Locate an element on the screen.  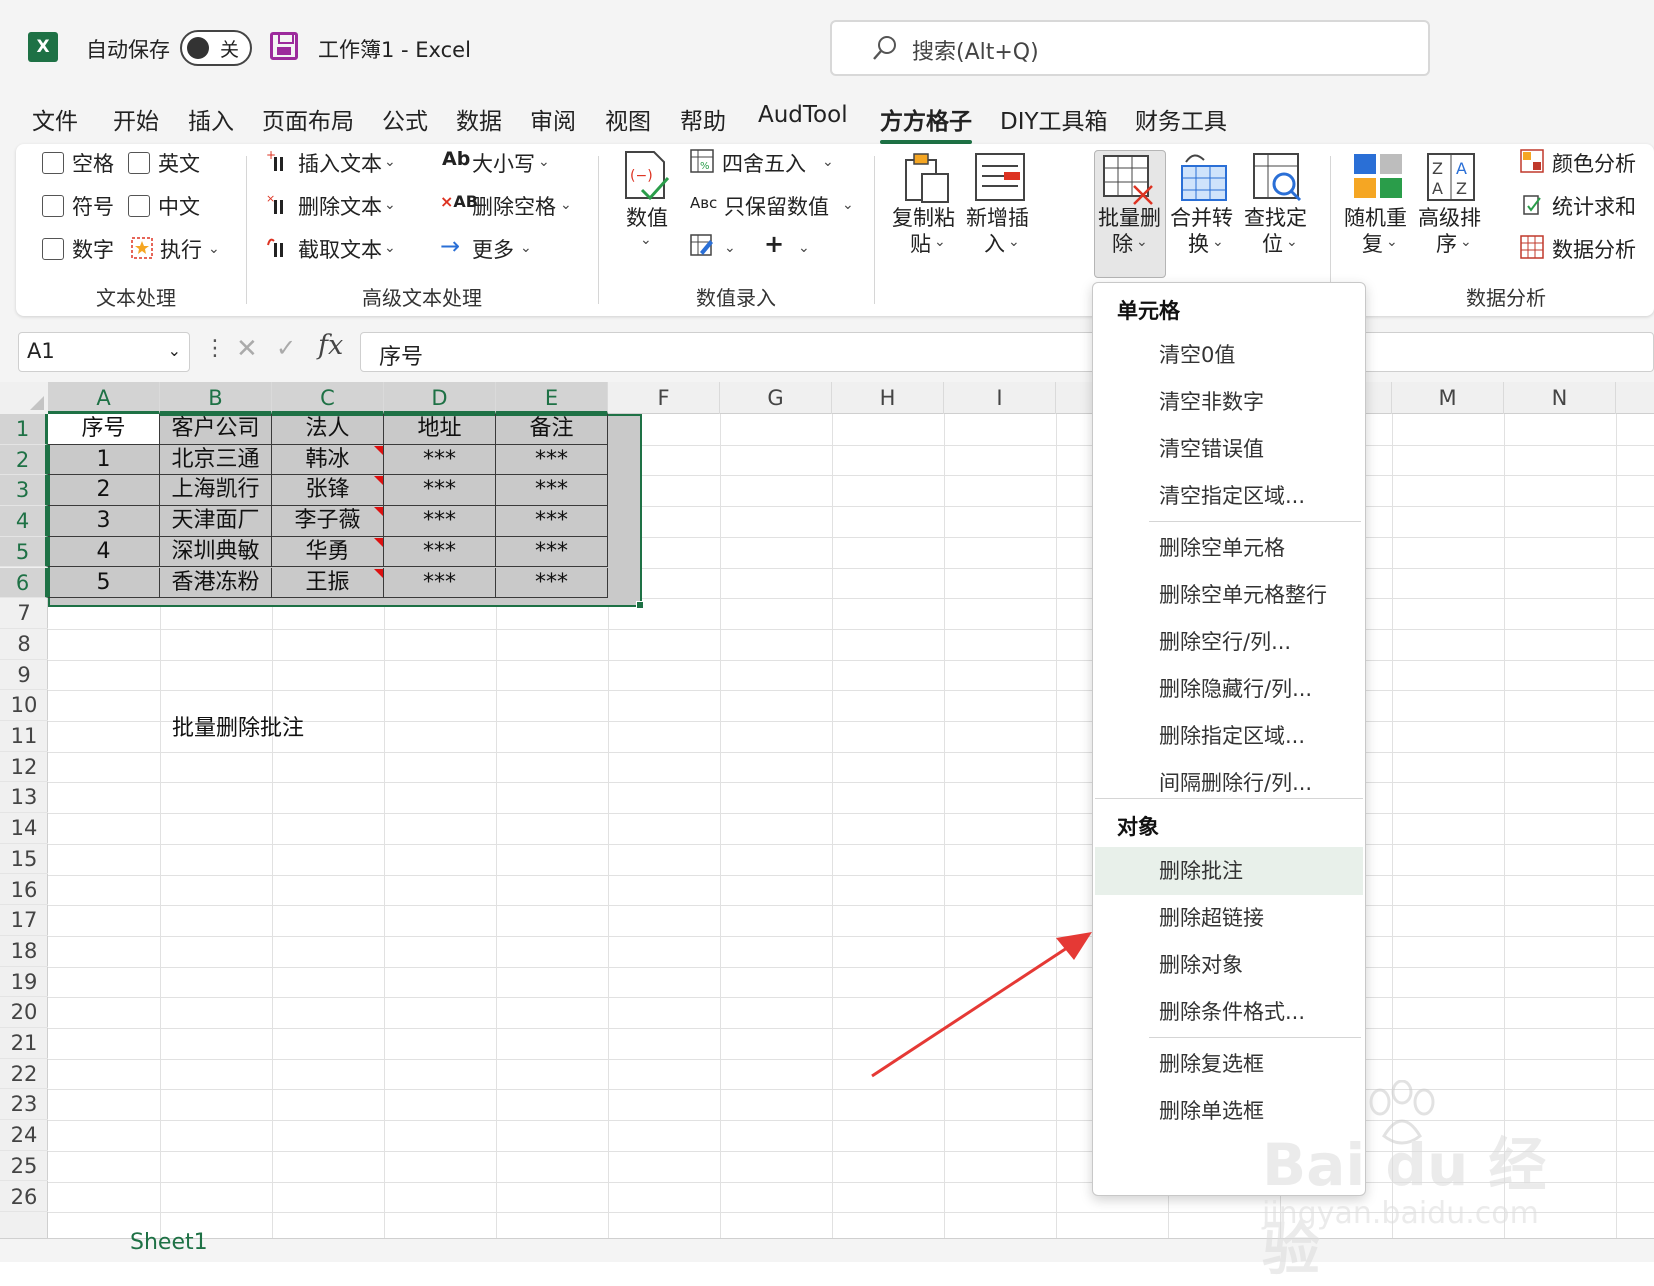
row-header: 3 is located at coordinates (24, 491).